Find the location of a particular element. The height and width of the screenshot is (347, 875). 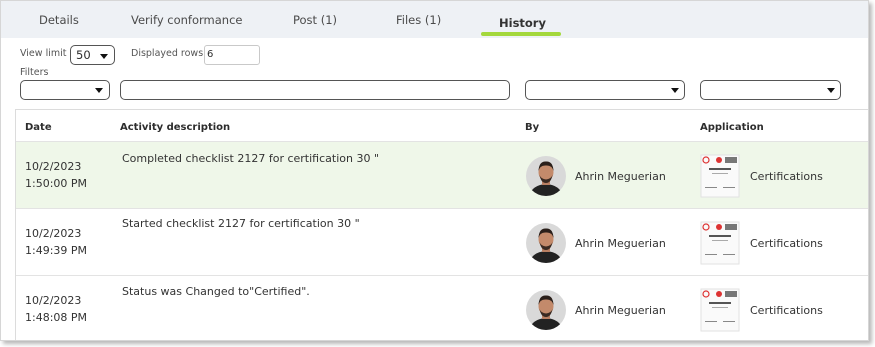

column-header-date: Date is located at coordinates (38, 127).